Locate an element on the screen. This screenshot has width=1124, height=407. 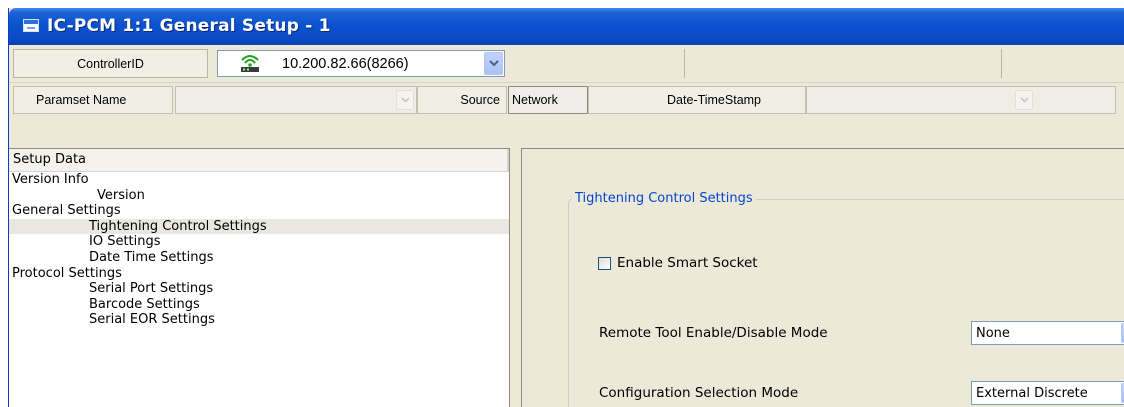
tree-item-date-time-settings: Date Time Settings is located at coordinates (259, 258).